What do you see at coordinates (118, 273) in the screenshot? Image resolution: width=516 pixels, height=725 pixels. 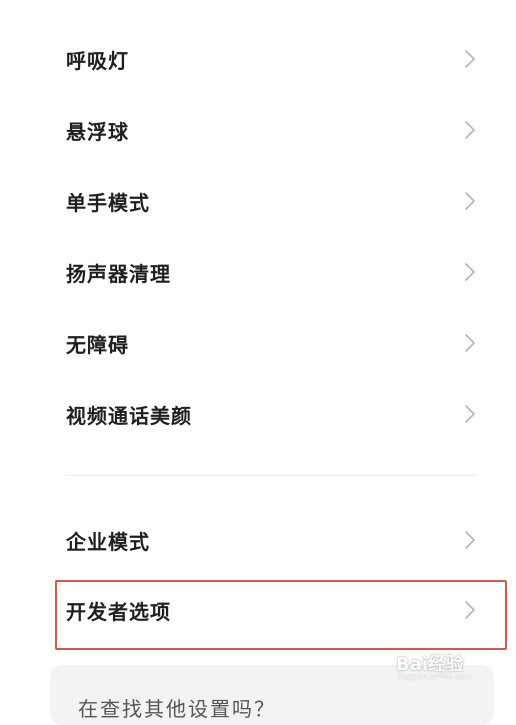 I see `menu-item-label: 扬声器清理` at bounding box center [118, 273].